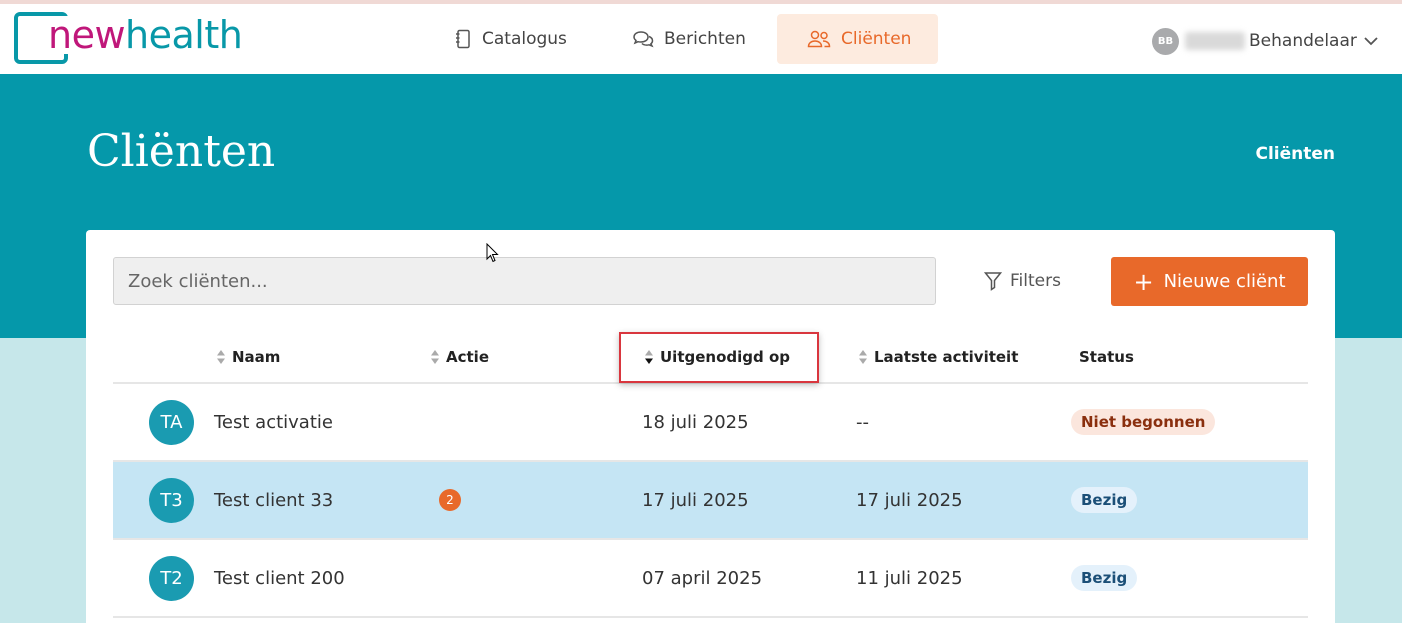 Image resolution: width=1402 pixels, height=623 pixels. What do you see at coordinates (702, 578) in the screenshot?
I see `invited-date: 07 april 2025` at bounding box center [702, 578].